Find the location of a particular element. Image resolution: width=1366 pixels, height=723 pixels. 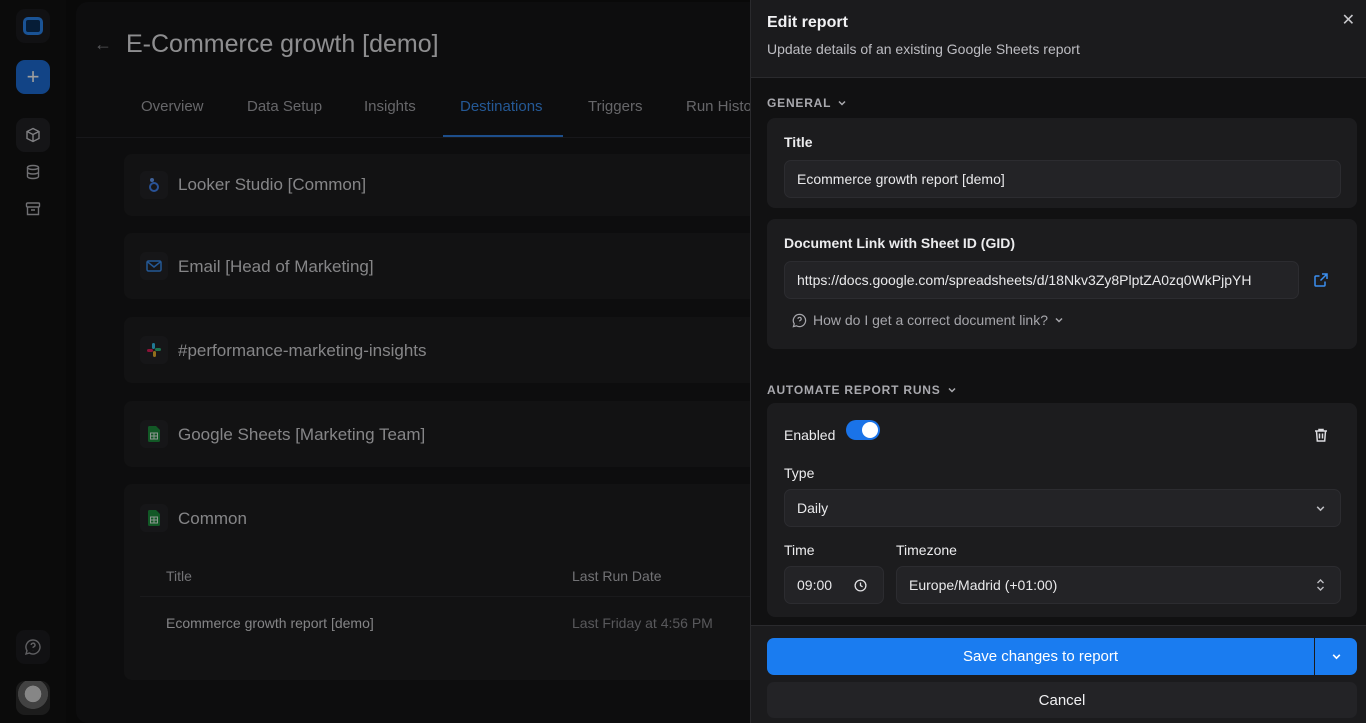

save-changes-button: Save changes to report is located at coordinates (1040, 656).